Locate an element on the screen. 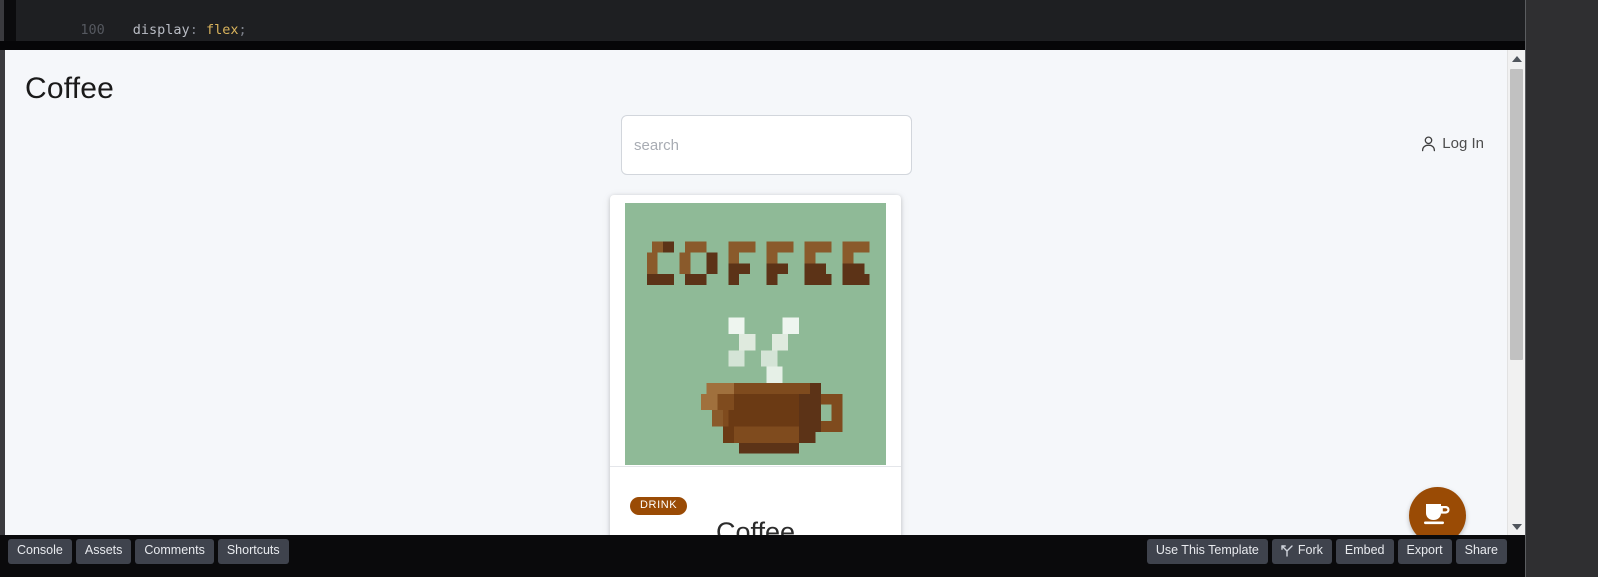  assets-button-label: Assets is located at coordinates (103, 550).